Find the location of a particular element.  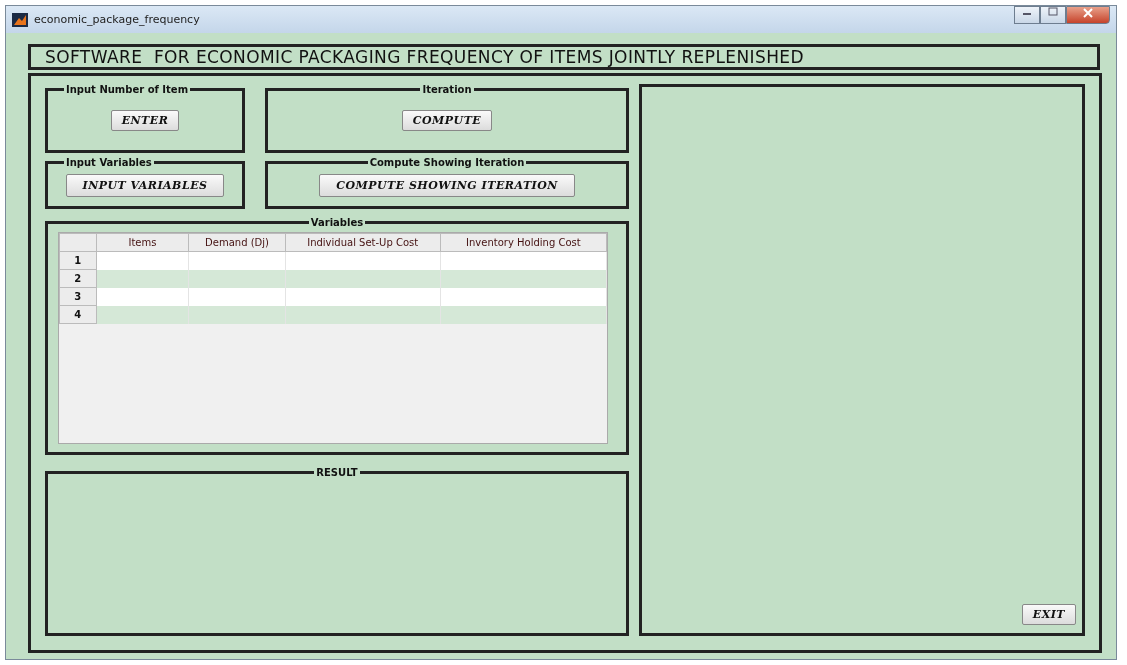

group-title: Input Number of Item is located at coordinates (127, 89).